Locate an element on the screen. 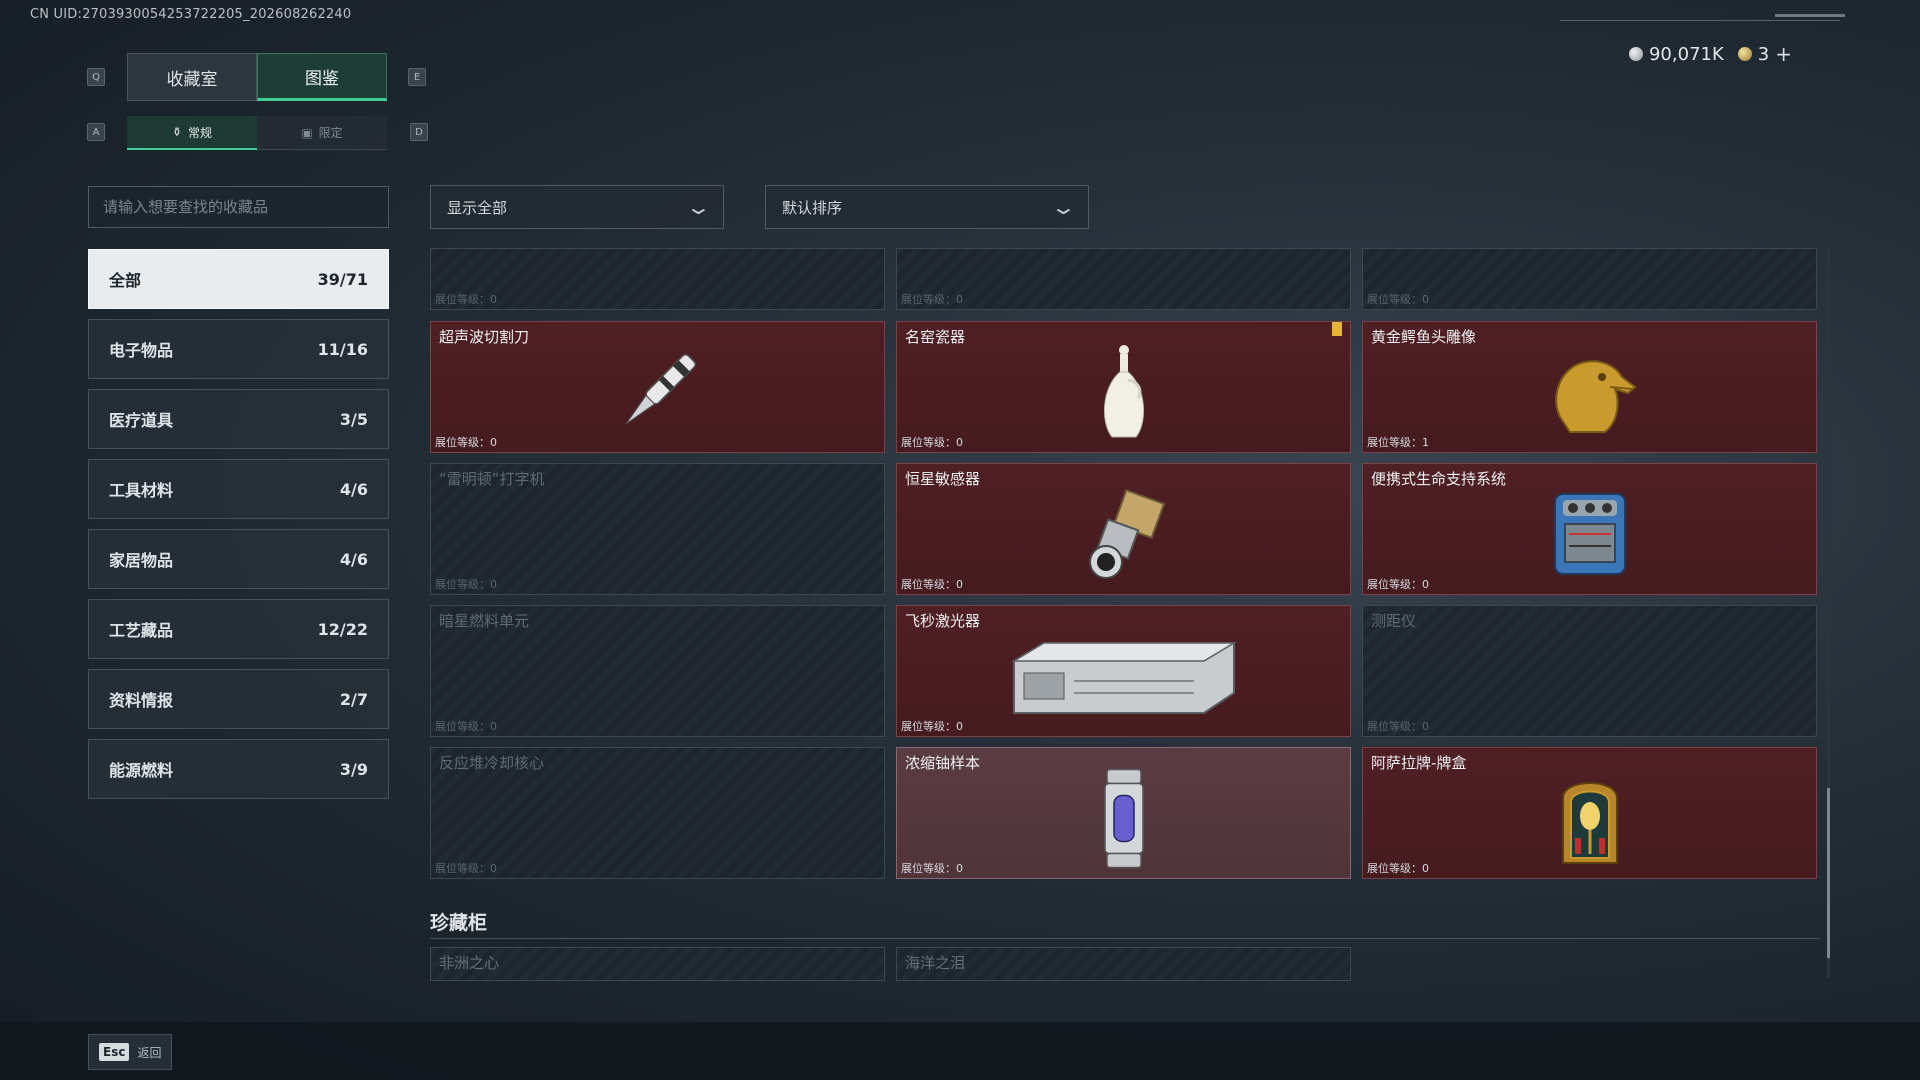 This screenshot has width=1920, height=1080. item-name: 便携式生命支持系统 is located at coordinates (1439, 479).